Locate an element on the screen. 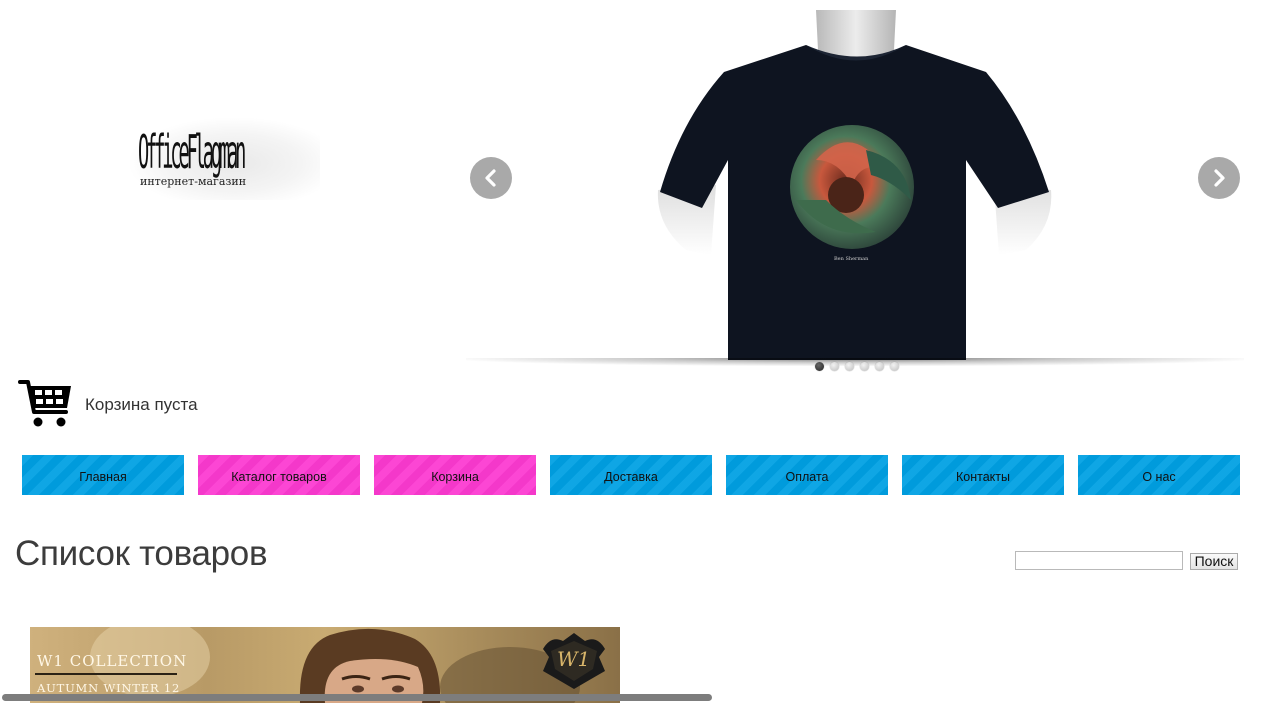  site-logo: OfficeFlagman интернет-магазин is located at coordinates (225, 159).